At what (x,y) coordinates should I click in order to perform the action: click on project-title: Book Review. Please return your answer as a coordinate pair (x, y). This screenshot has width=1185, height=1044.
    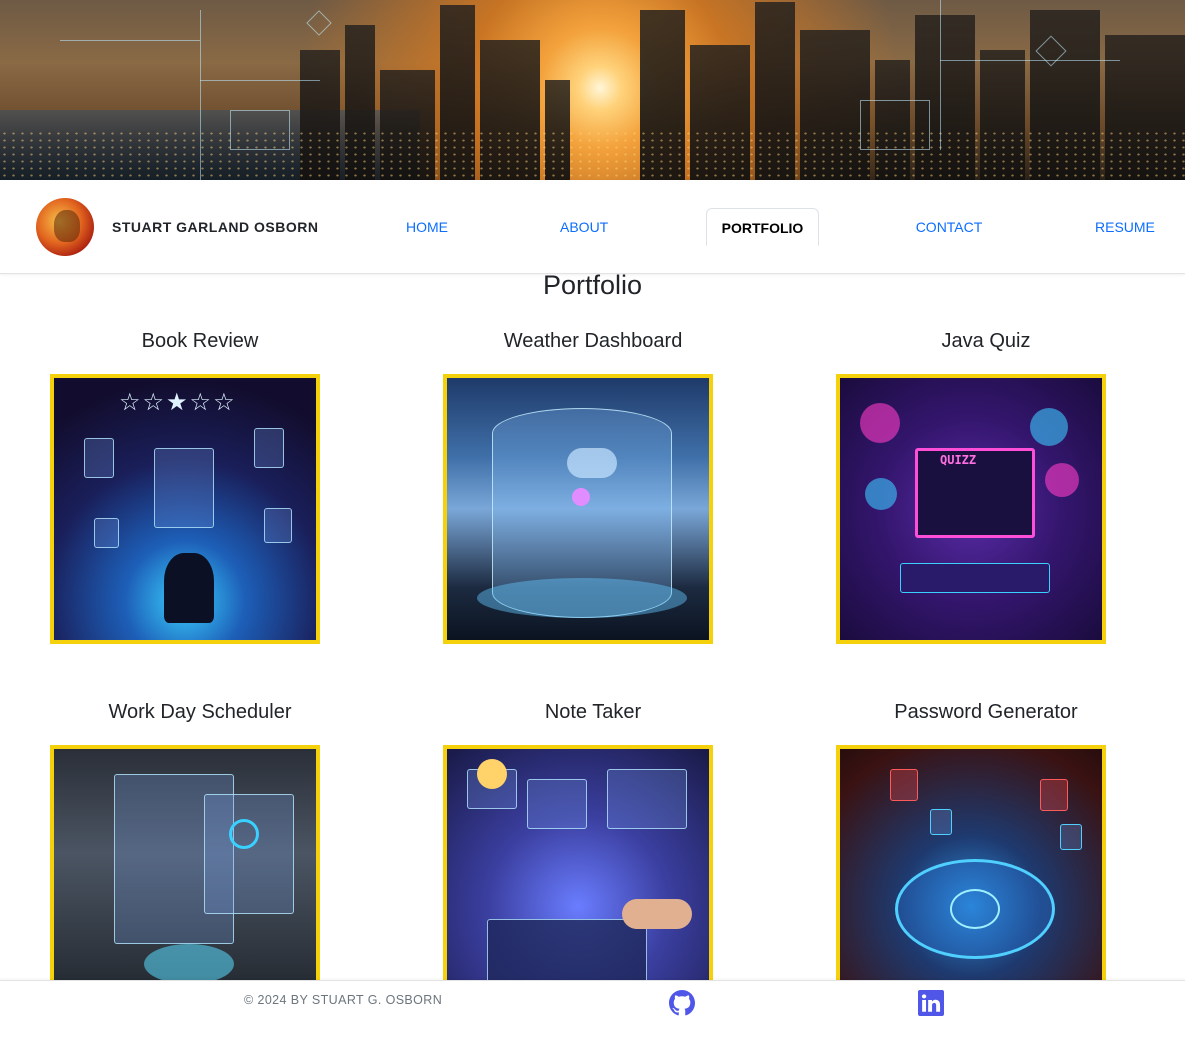
    Looking at the image, I should click on (200, 341).